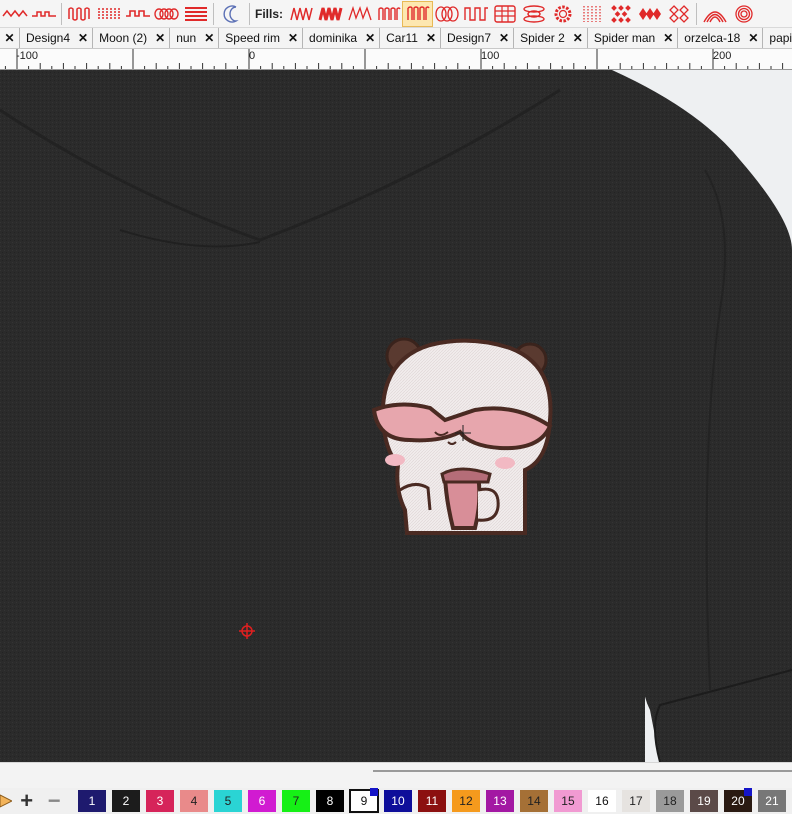 This screenshot has height=814, width=792. Describe the element at coordinates (591, 14) in the screenshot. I see `radial-fill-icon` at that location.